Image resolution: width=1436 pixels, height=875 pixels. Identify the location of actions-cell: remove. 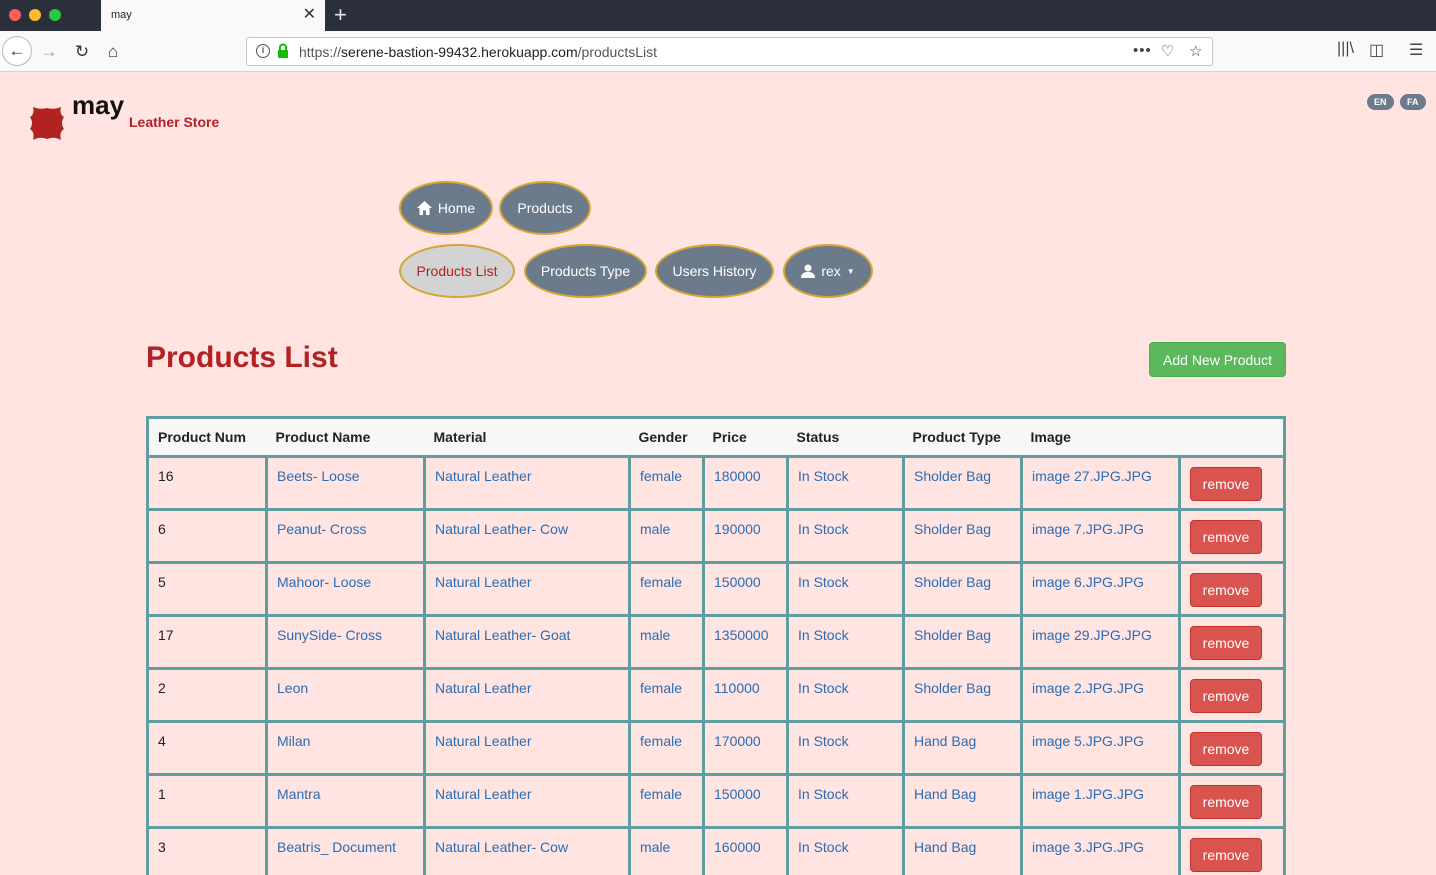
(1232, 850).